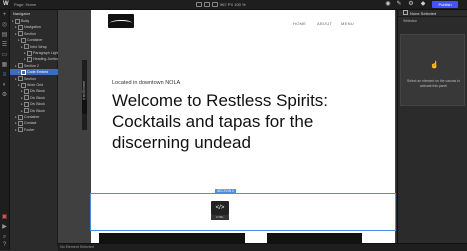  Describe the element at coordinates (324, 23) in the screenshot. I see `nav-link-about: ABOUT` at that location.